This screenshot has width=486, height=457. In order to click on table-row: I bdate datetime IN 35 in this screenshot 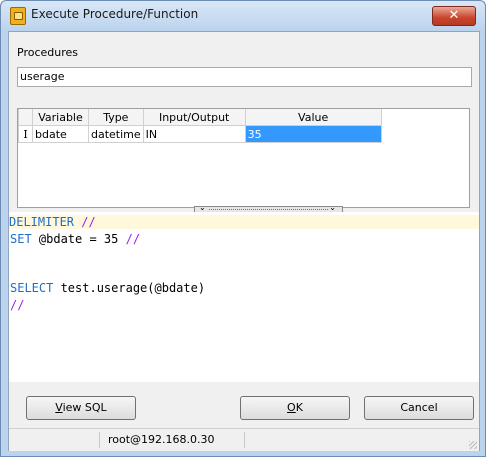, I will do `click(200, 134)`.